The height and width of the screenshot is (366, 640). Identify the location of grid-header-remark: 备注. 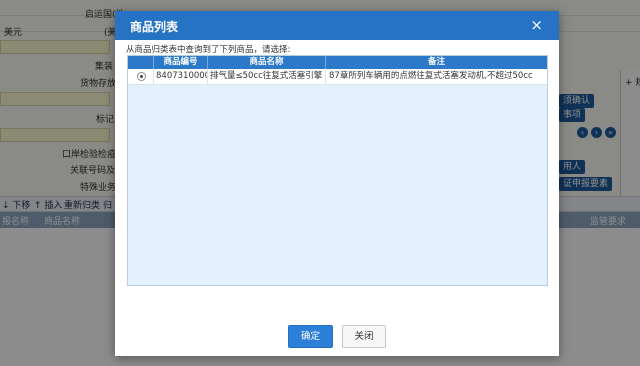
(436, 62).